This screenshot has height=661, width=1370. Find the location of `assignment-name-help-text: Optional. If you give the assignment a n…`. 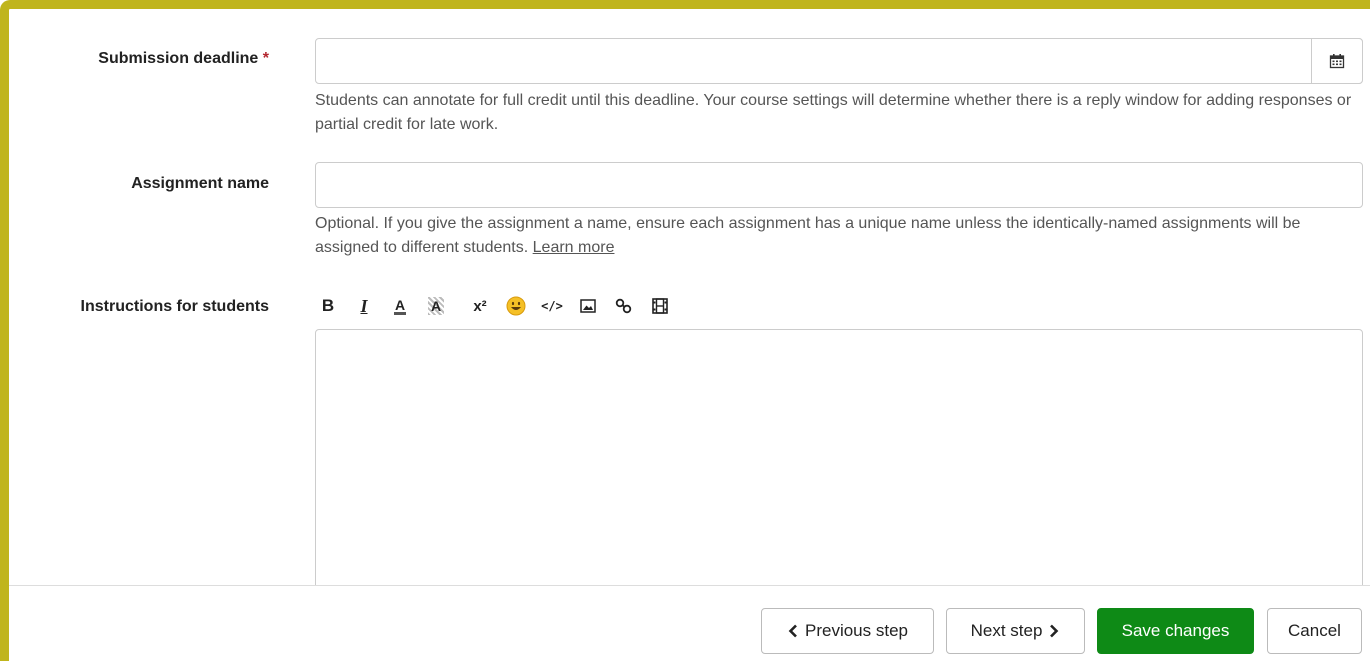

assignment-name-help-text: Optional. If you give the assignment a n… is located at coordinates (808, 235).